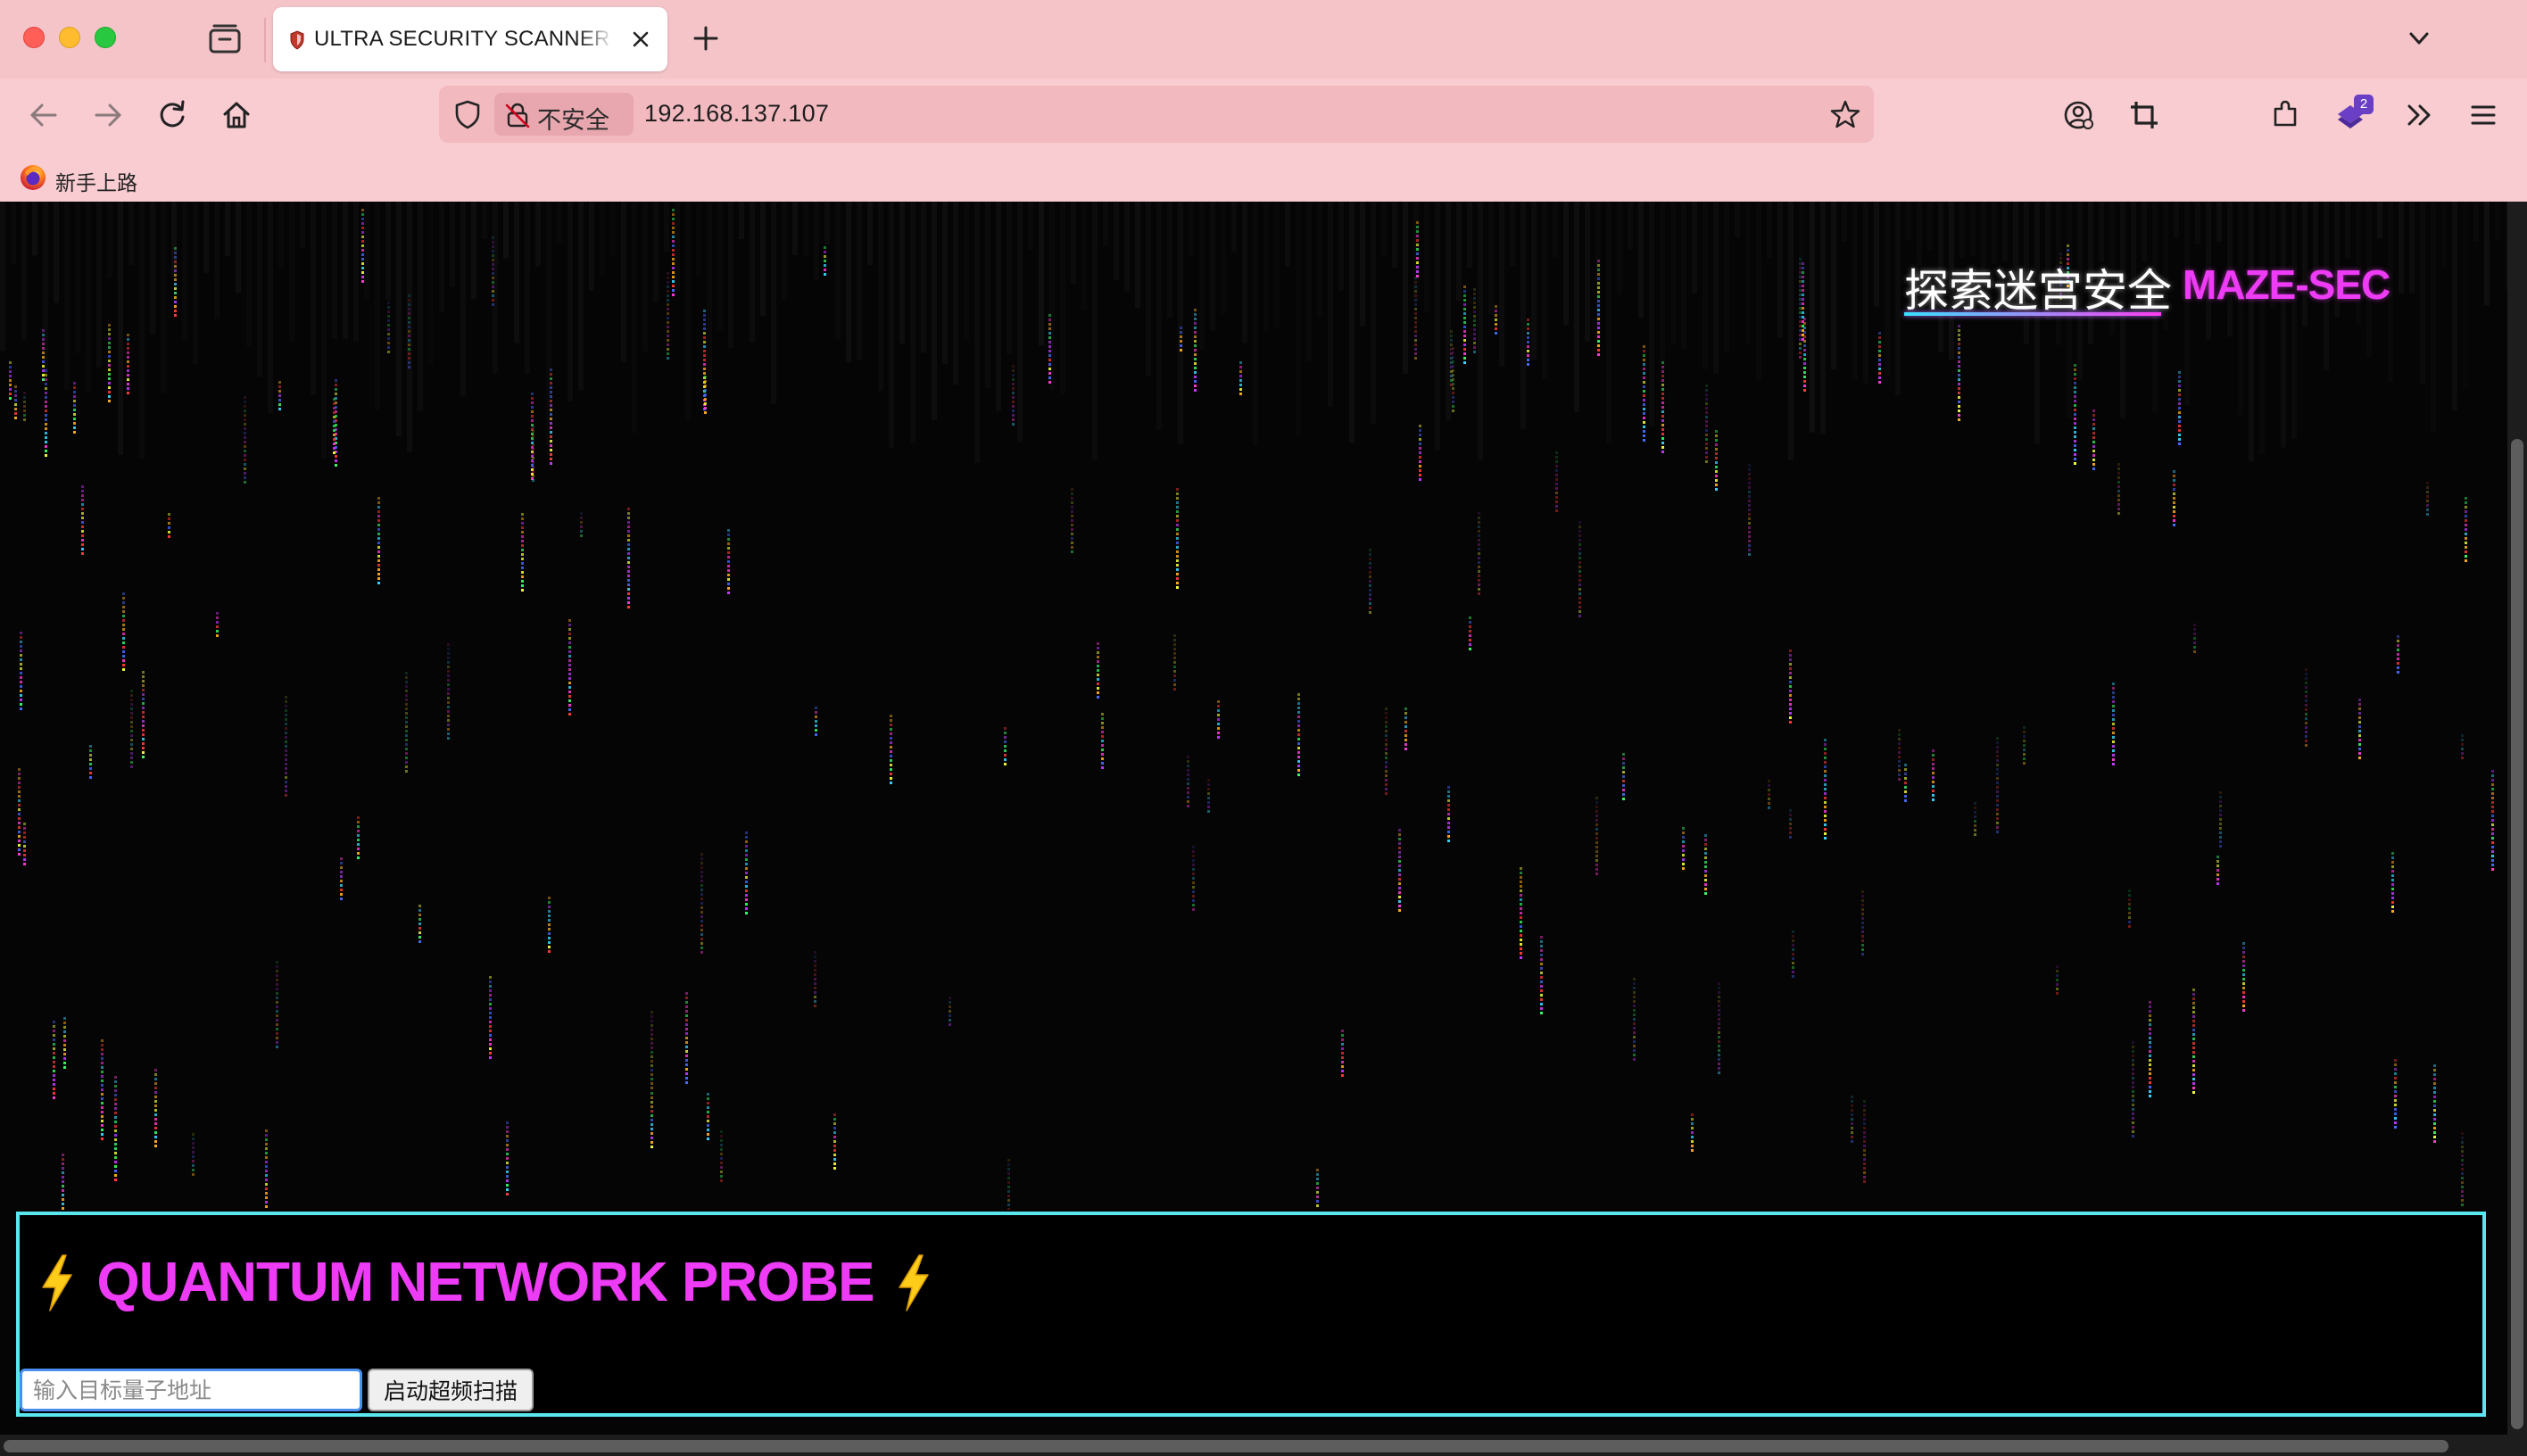  Describe the element at coordinates (1845, 114) in the screenshot. I see `star-icon` at that location.